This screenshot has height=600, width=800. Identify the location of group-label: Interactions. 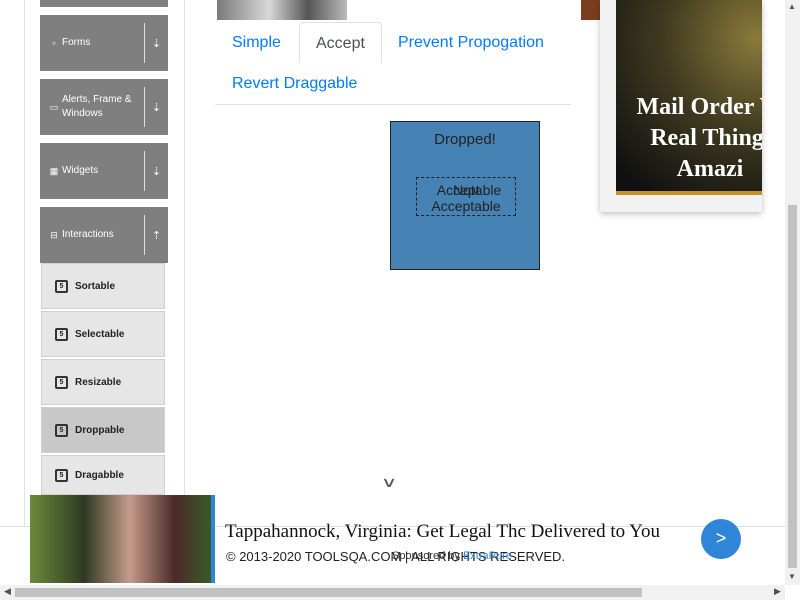
(88, 234).